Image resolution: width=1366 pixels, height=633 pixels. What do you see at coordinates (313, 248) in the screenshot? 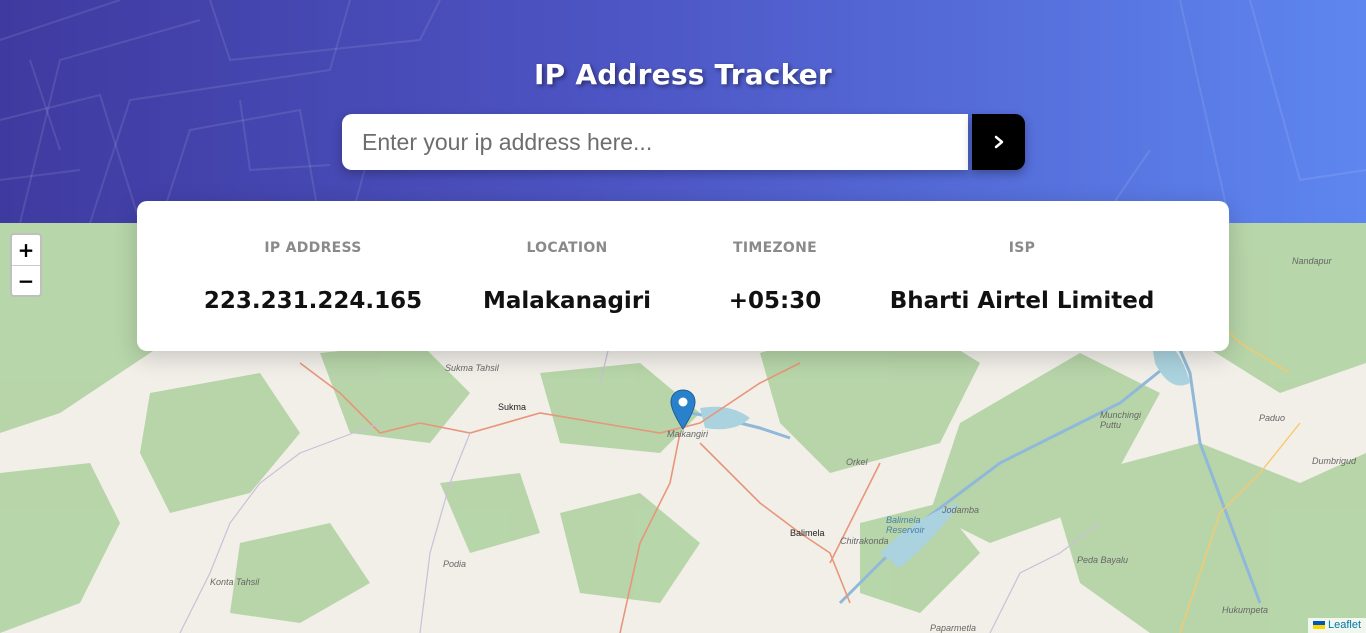
I see `ip-address-label: IP ADDRESS` at bounding box center [313, 248].